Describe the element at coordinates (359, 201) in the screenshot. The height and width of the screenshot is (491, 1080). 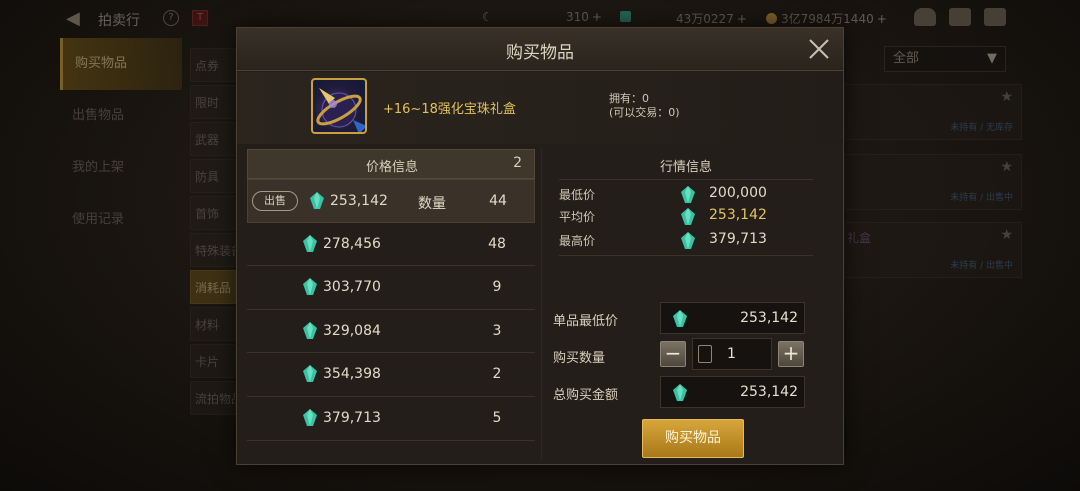
I see `row-price: 253,142` at that location.